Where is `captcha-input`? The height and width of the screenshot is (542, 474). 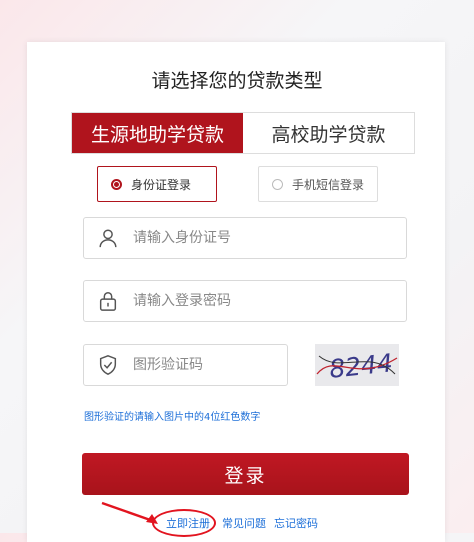 captcha-input is located at coordinates (220, 365).